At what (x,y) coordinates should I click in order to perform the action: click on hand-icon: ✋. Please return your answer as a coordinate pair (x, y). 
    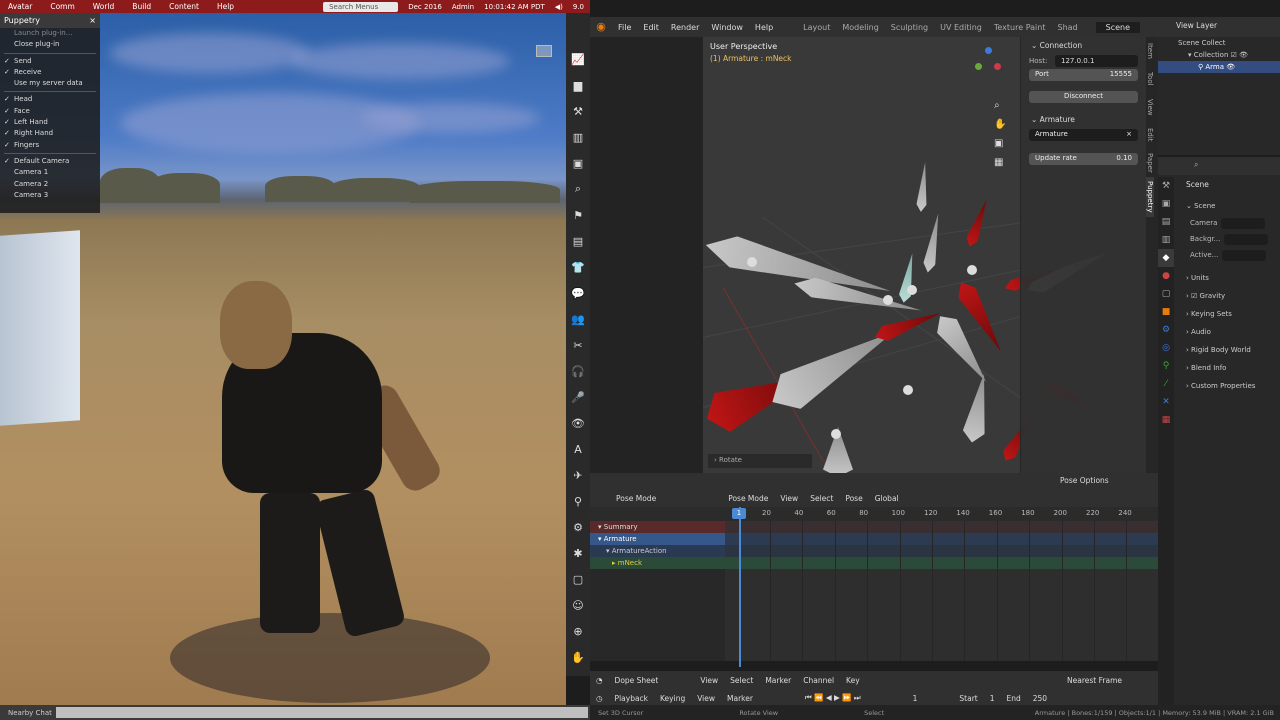
    Looking at the image, I should click on (578, 657).